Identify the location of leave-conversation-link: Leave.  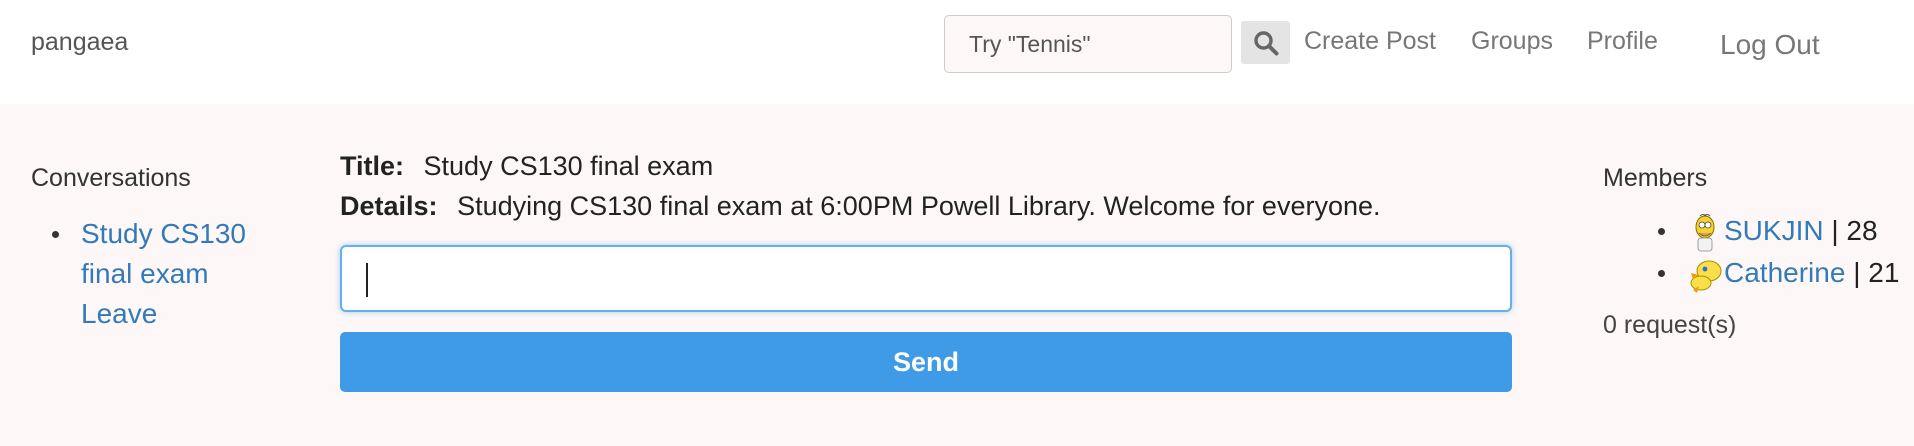
(119, 313).